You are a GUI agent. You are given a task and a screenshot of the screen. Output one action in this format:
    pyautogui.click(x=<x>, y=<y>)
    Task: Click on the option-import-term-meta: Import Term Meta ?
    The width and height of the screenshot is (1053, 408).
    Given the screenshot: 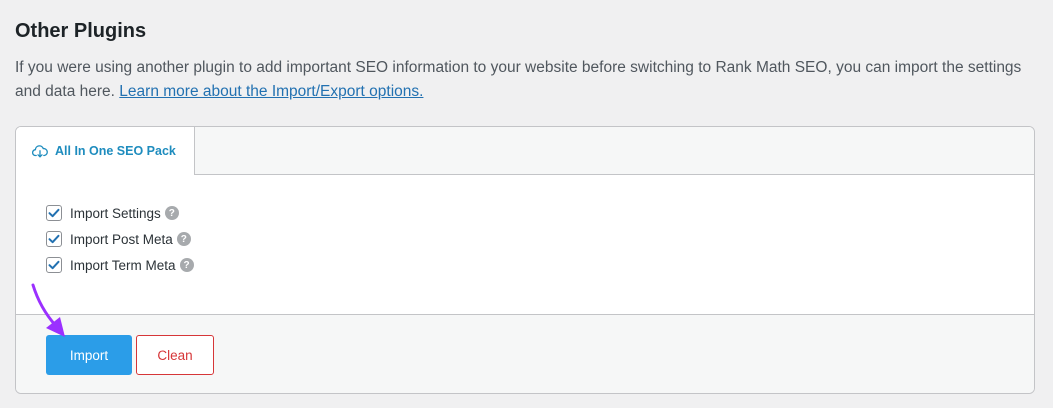 What is the action you would take?
    pyautogui.click(x=120, y=265)
    